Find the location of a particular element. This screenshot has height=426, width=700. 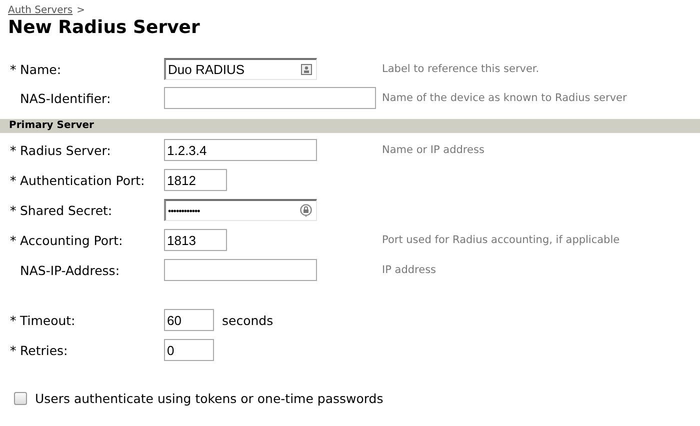

field-label: Radius Server: is located at coordinates (65, 150).